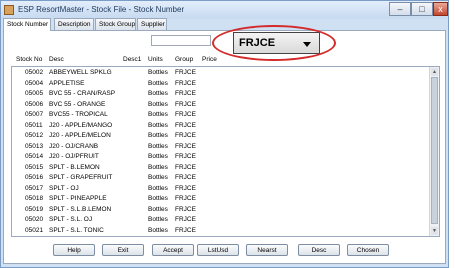 The height and width of the screenshot is (268, 455). I want to click on cell-stock-no: 05017, so click(34, 188).